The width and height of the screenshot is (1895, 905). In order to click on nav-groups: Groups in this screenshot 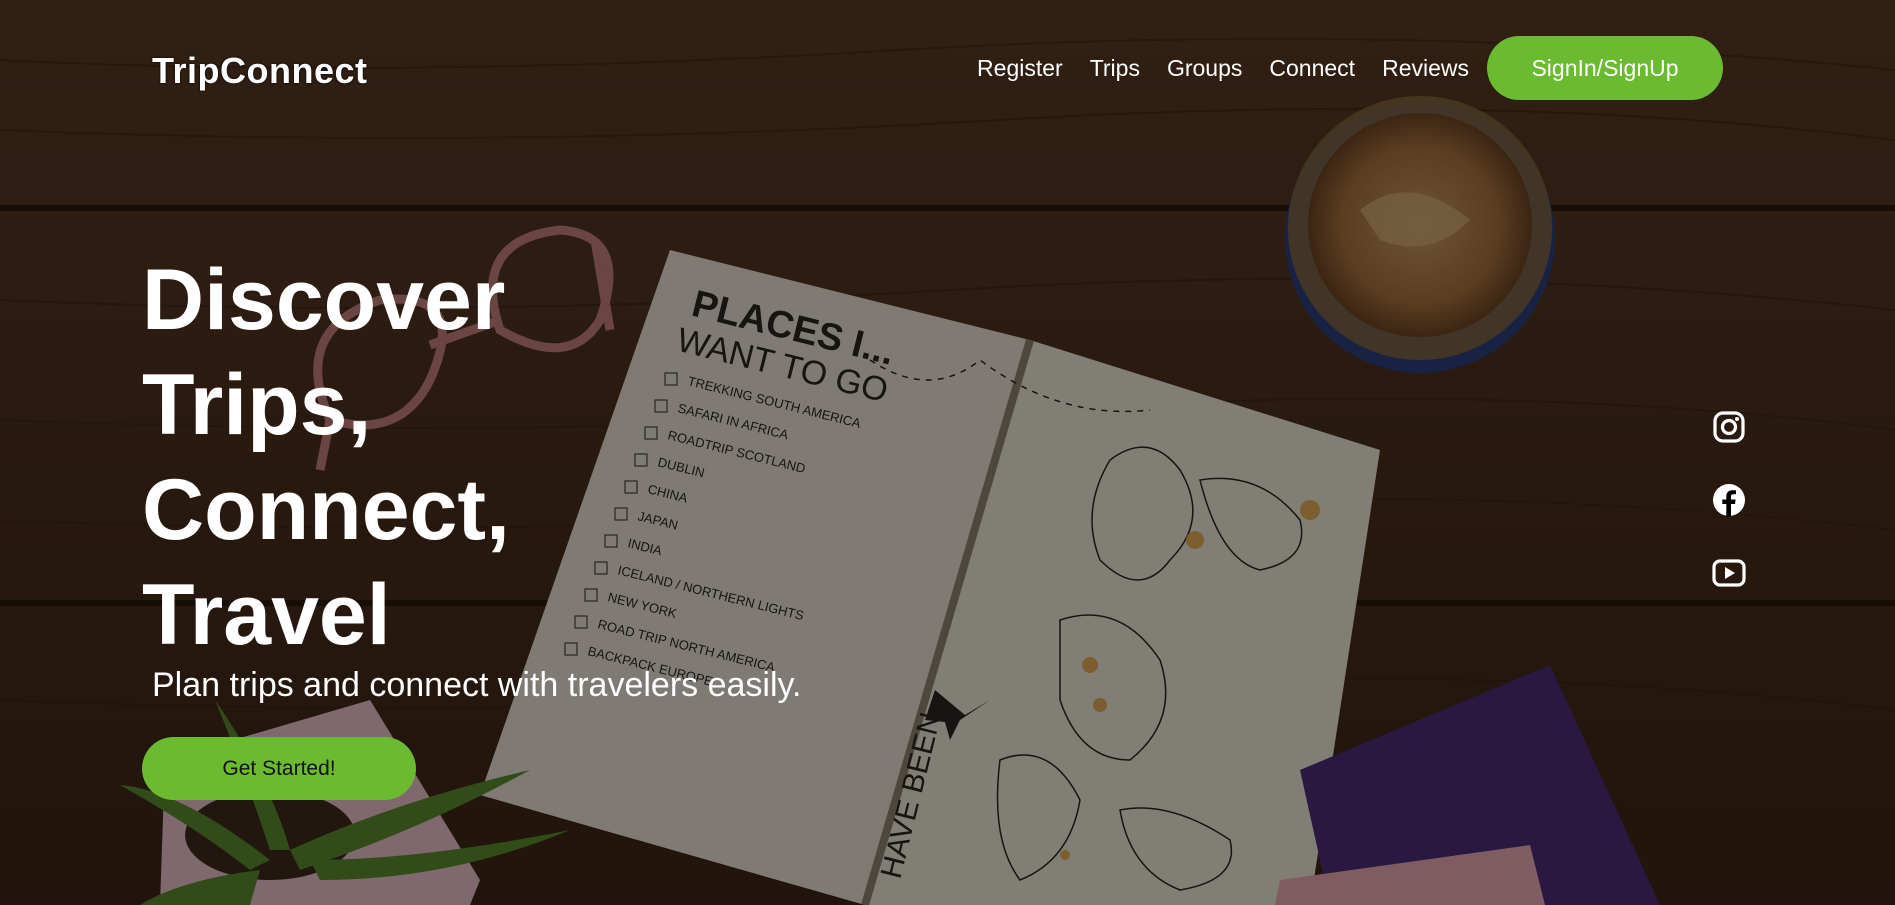, I will do `click(1204, 68)`.